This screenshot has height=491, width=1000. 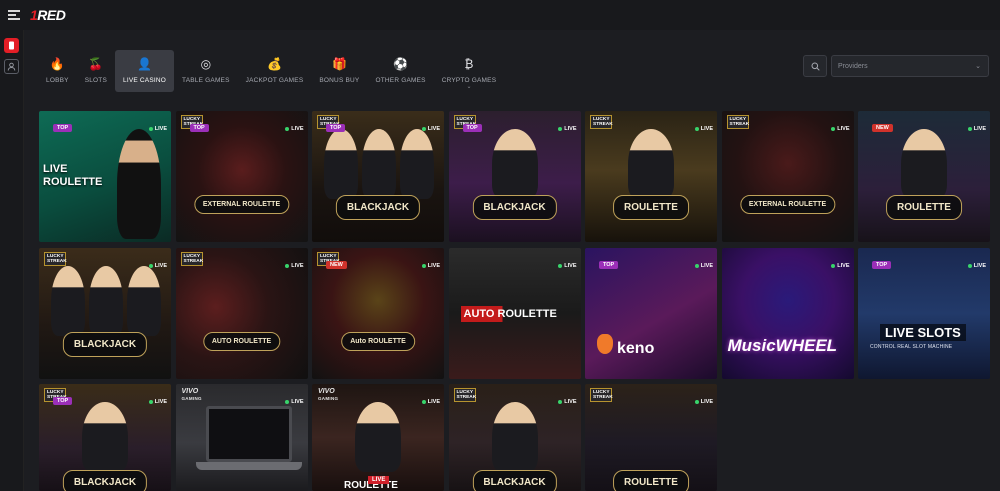 I want to click on game-tile: VIVO GAMING LIVE, so click(x=241, y=437).